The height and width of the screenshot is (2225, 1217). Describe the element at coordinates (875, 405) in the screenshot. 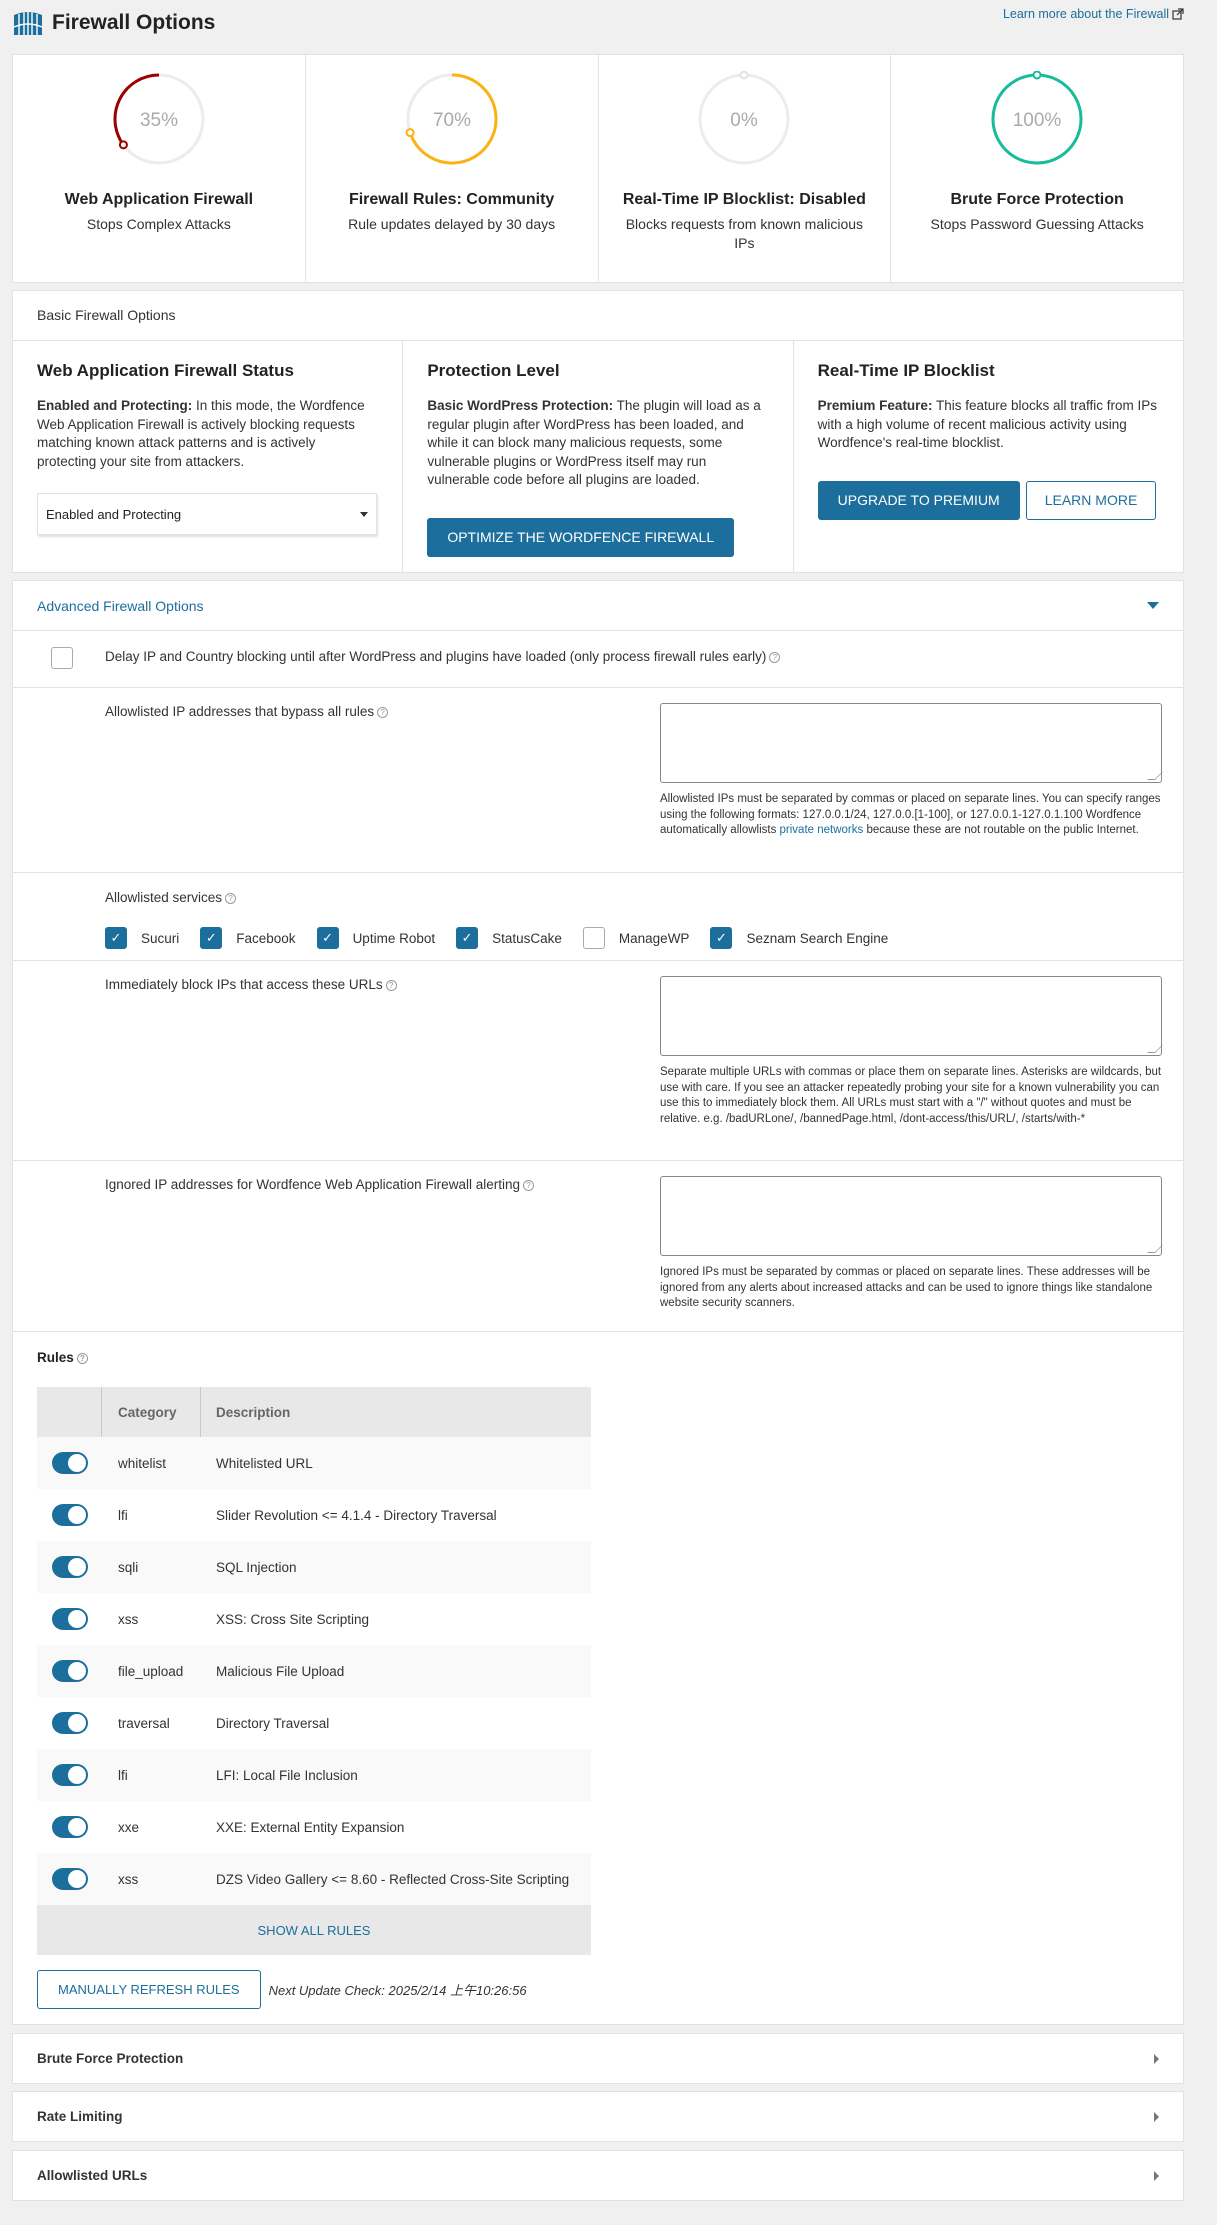

I see `blocklist-bold: Premium Feature:` at that location.